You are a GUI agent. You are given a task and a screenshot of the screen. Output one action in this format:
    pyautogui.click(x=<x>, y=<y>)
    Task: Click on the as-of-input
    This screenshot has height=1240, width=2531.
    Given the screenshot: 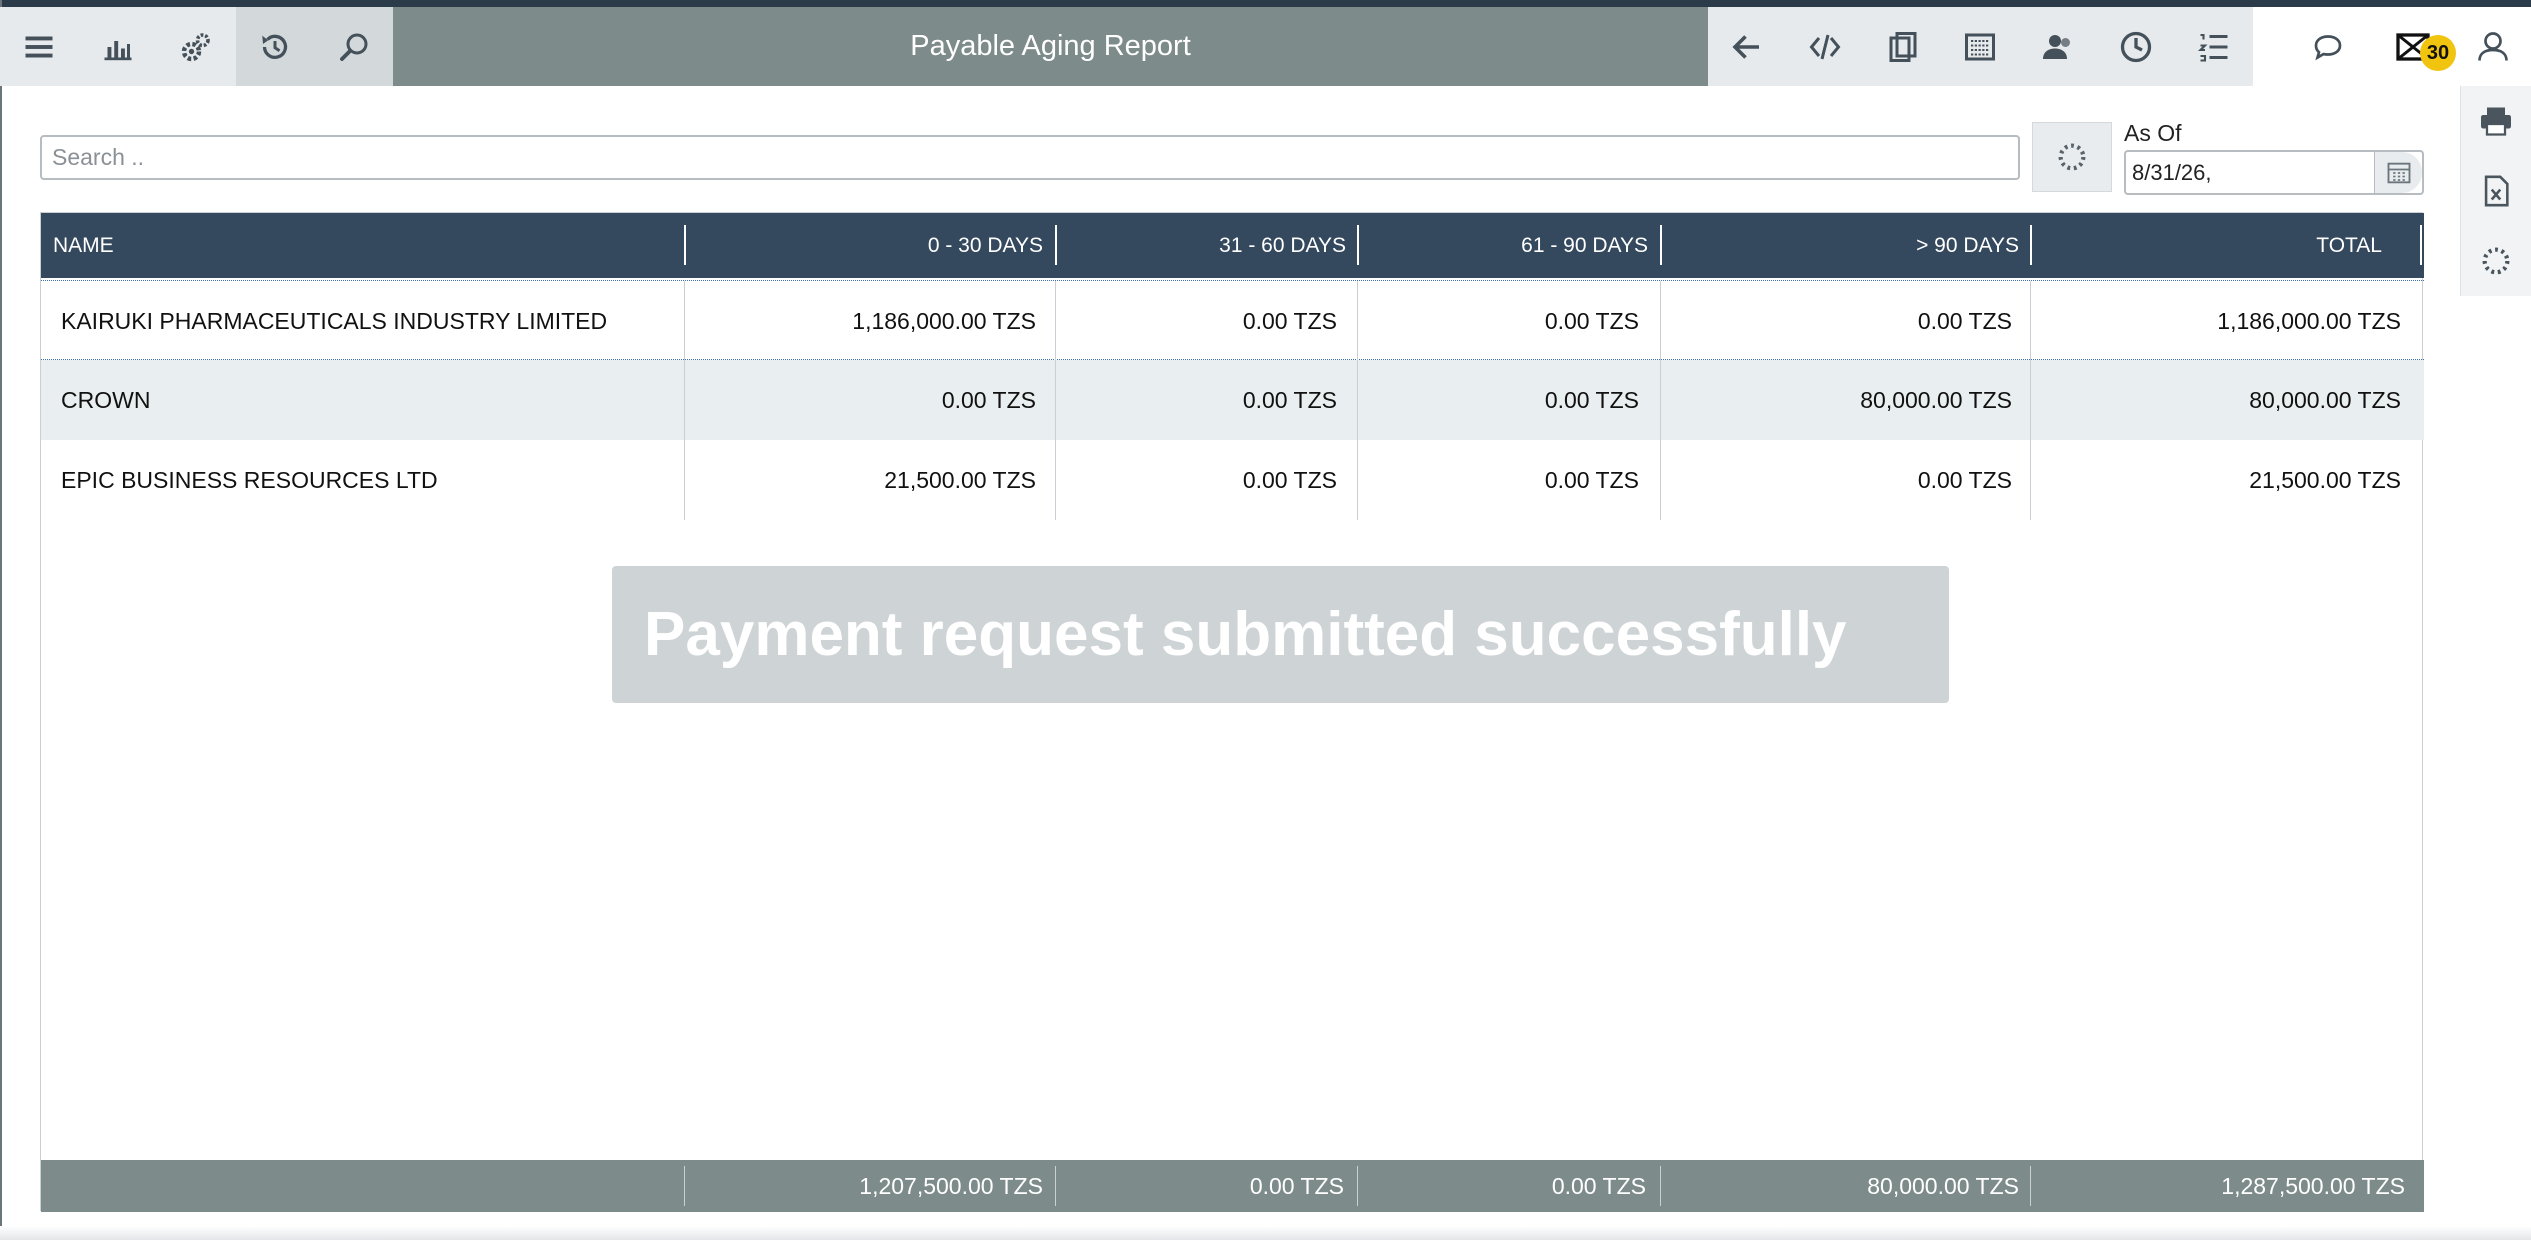 What is the action you would take?
    pyautogui.click(x=2242, y=173)
    